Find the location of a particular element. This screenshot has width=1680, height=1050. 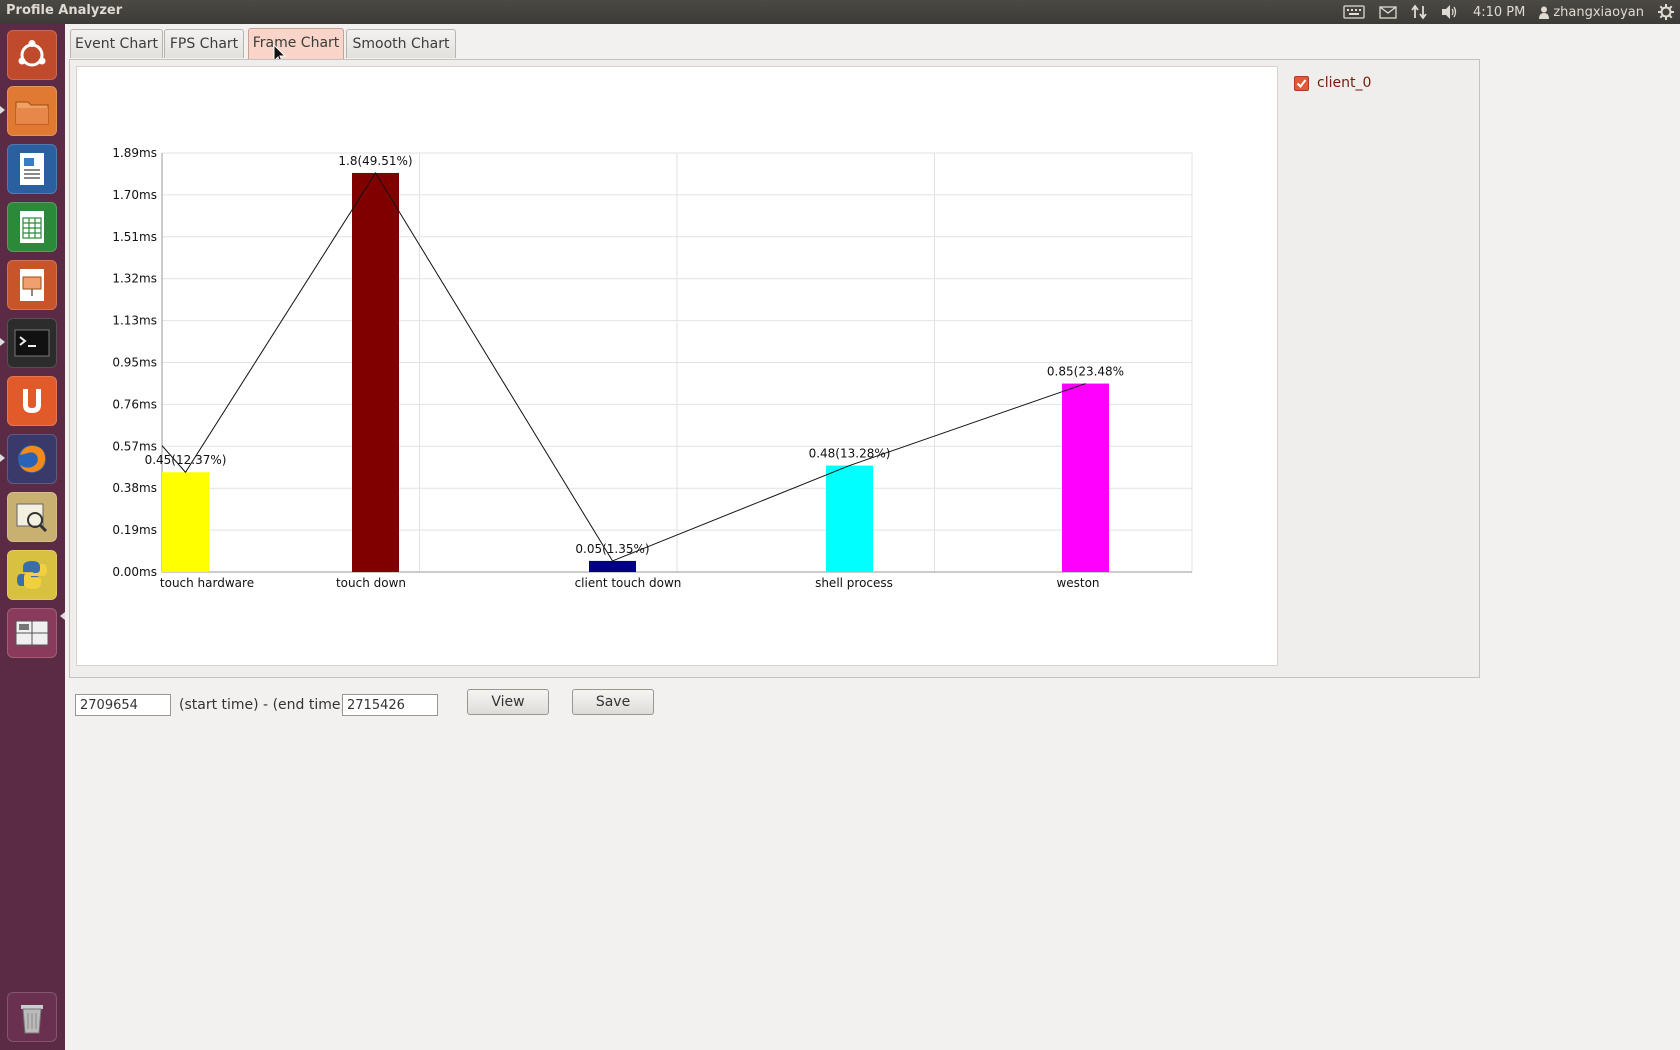

checkmark-icon is located at coordinates (1301, 83).